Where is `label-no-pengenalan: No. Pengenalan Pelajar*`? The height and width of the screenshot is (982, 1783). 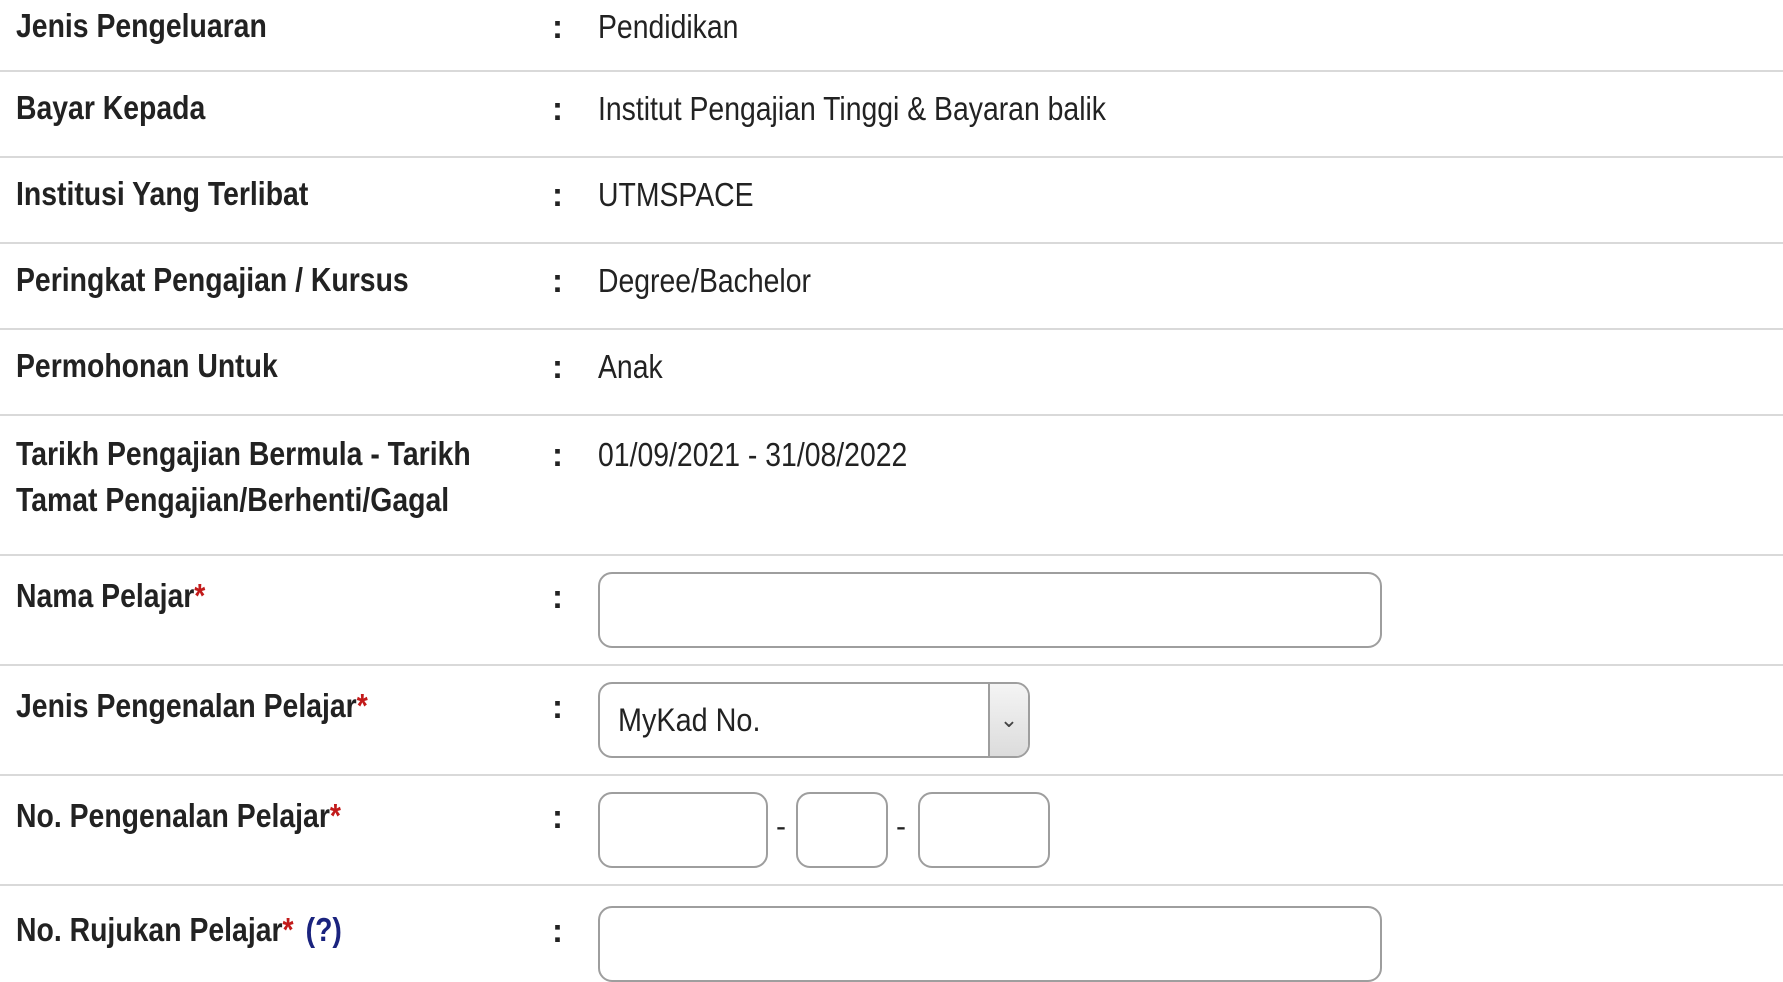
label-no-pengenalan: No. Pengenalan Pelajar* is located at coordinates (178, 816).